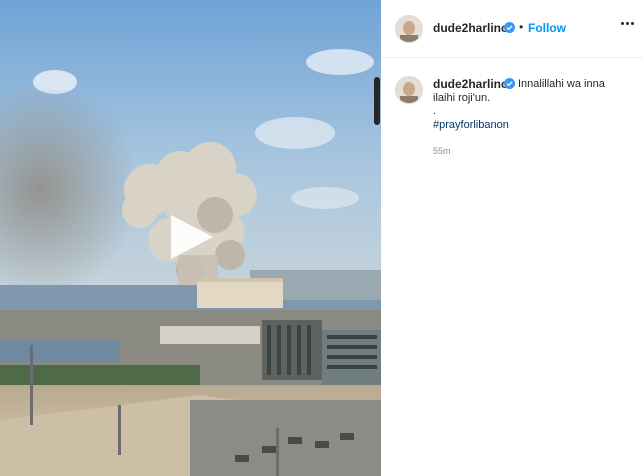 Image resolution: width=643 pixels, height=476 pixels. What do you see at coordinates (547, 28) in the screenshot?
I see `follow-button: Follow` at bounding box center [547, 28].